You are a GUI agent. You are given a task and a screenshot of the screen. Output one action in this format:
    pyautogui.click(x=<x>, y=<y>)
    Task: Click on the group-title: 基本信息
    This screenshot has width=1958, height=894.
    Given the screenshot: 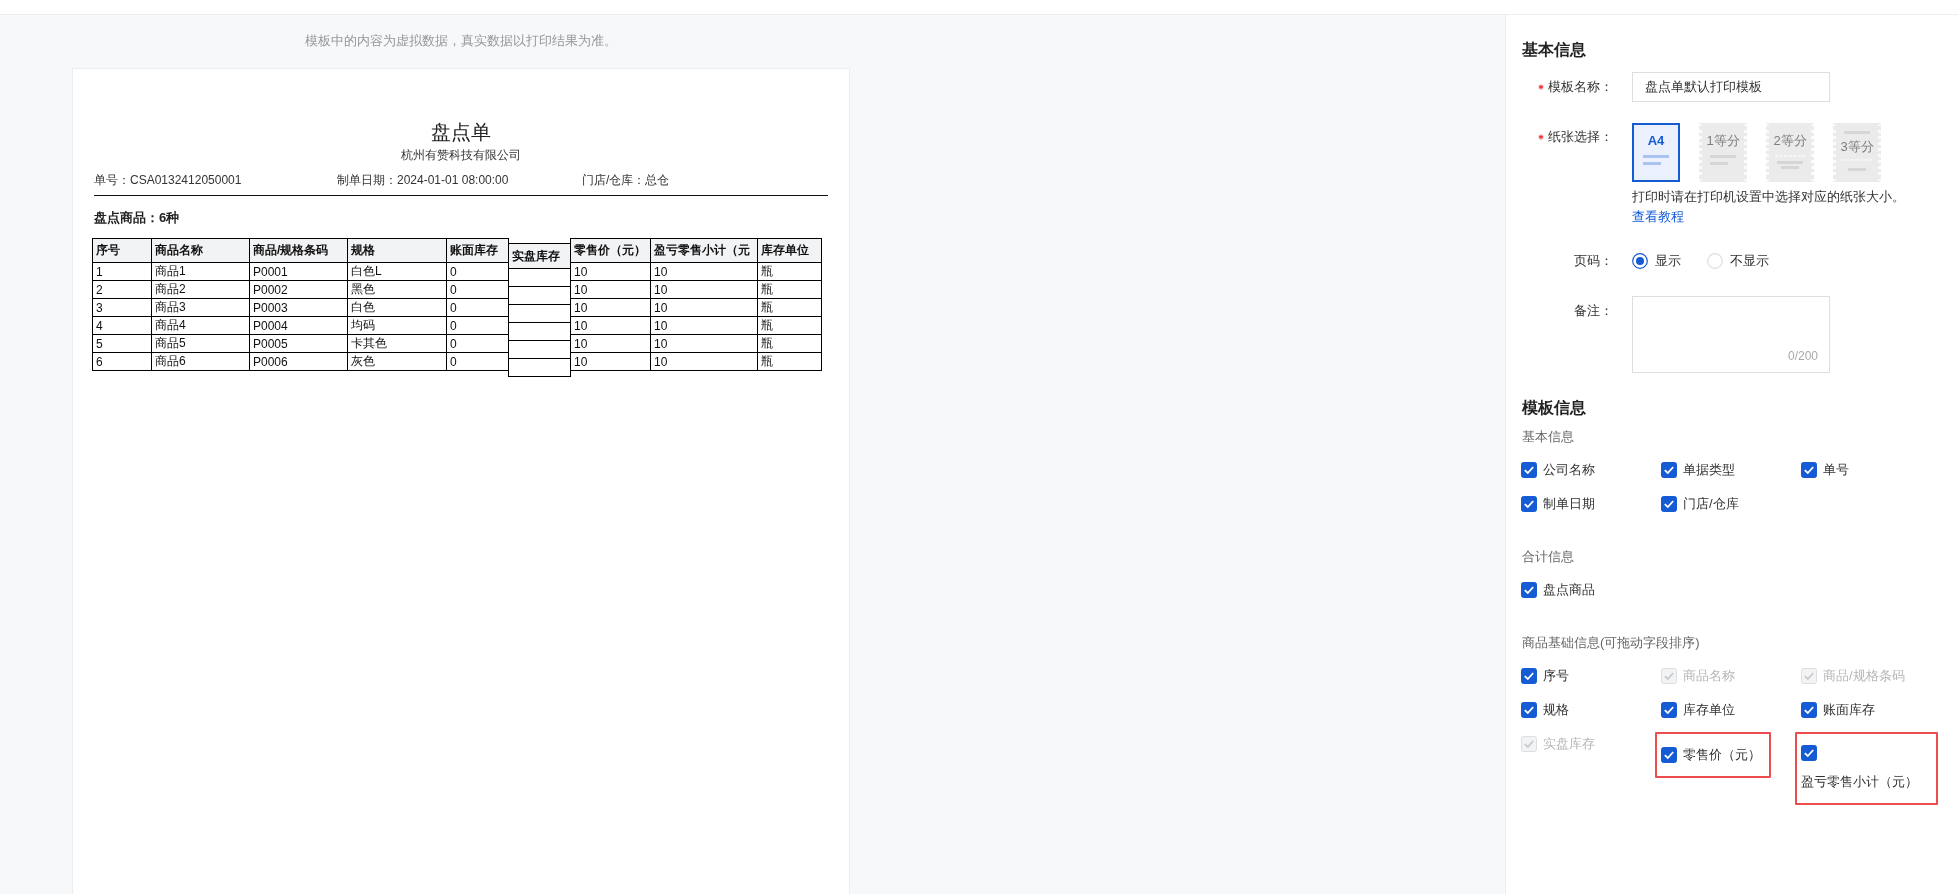 What is the action you would take?
    pyautogui.click(x=1548, y=437)
    